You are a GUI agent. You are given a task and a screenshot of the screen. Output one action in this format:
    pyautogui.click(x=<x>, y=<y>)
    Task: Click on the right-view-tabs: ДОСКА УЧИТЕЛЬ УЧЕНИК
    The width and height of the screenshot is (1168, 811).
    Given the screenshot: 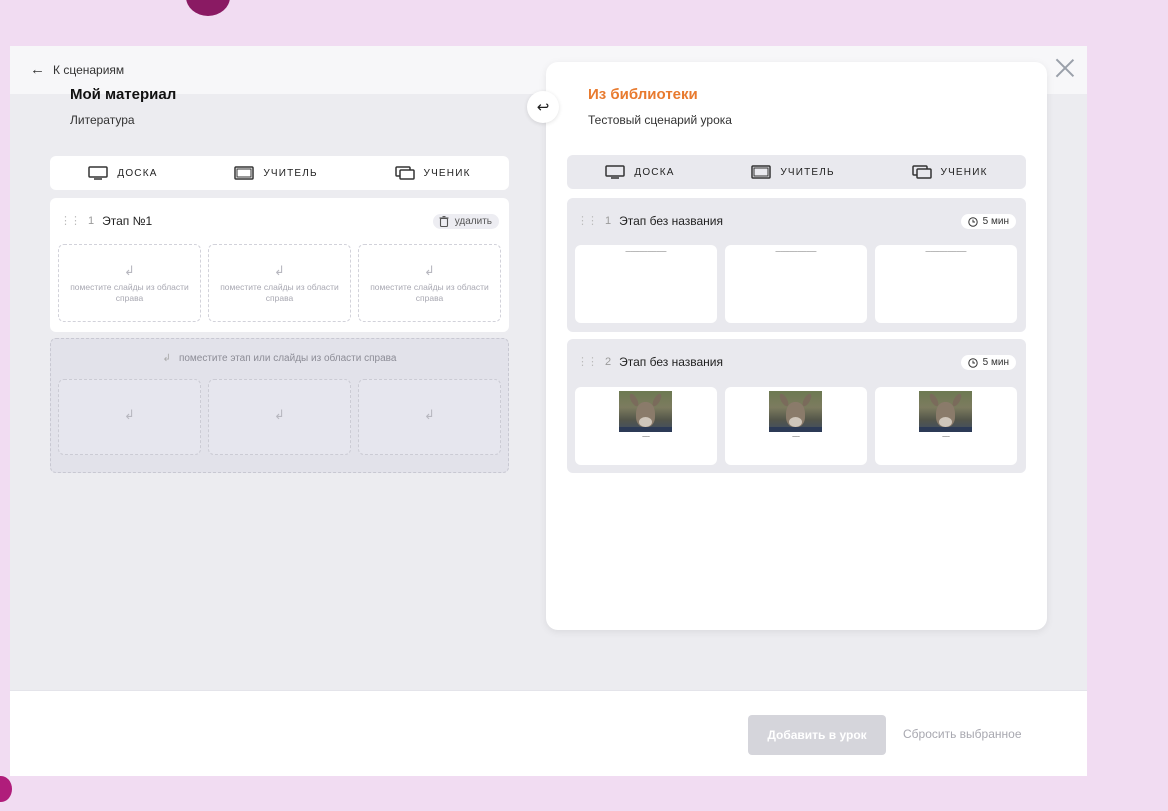 What is the action you would take?
    pyautogui.click(x=796, y=172)
    